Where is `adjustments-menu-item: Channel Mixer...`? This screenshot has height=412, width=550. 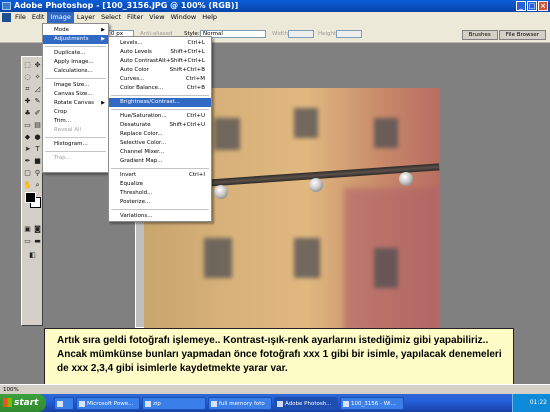
adjustments-menu-item: Channel Mixer... is located at coordinates (160, 152).